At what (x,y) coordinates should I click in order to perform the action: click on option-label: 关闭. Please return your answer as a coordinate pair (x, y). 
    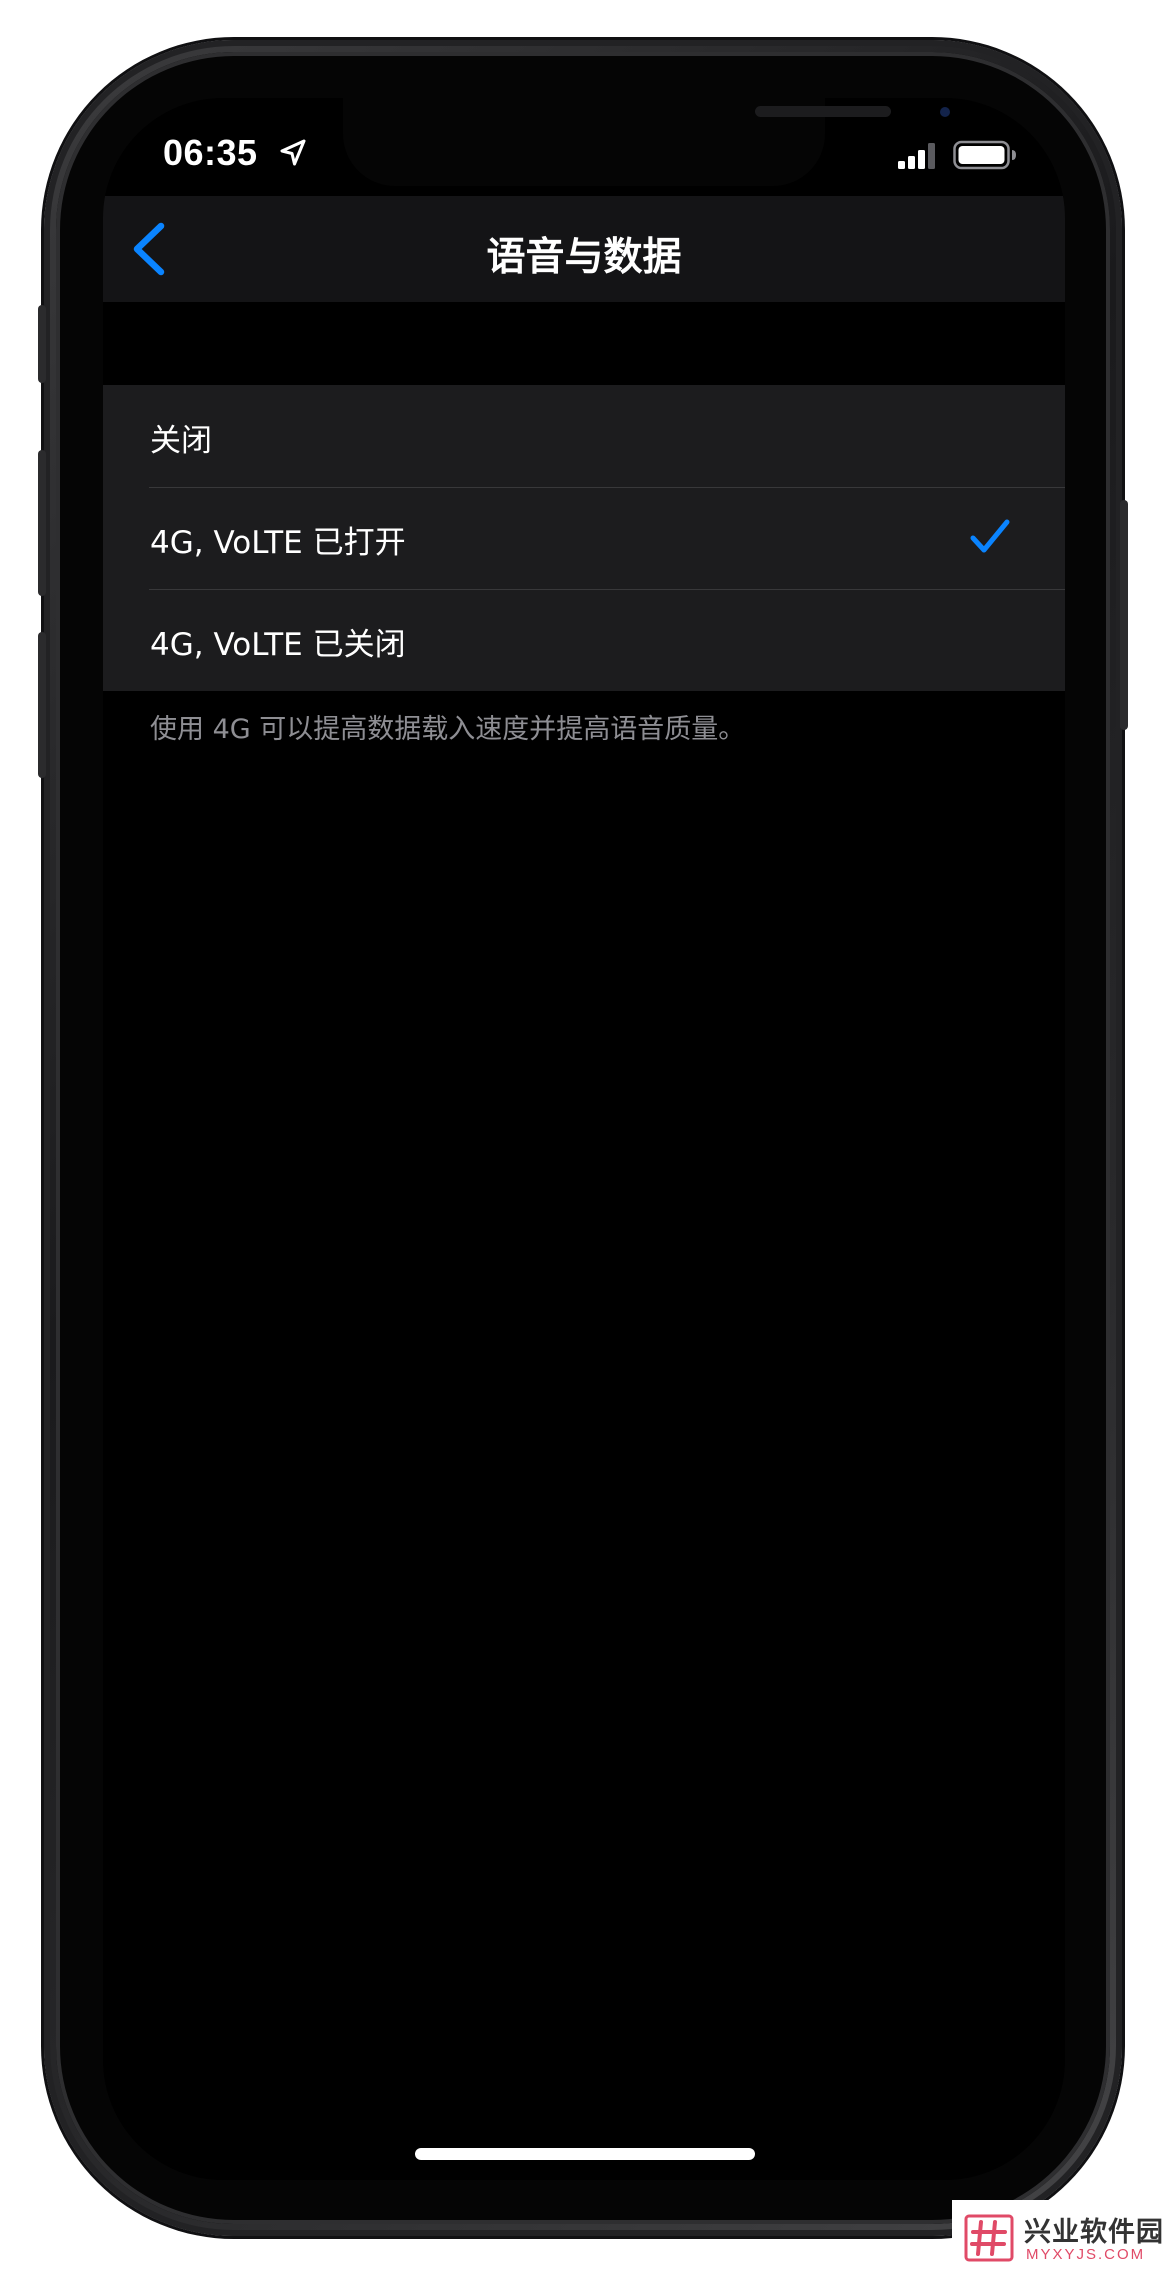
    Looking at the image, I should click on (181, 441).